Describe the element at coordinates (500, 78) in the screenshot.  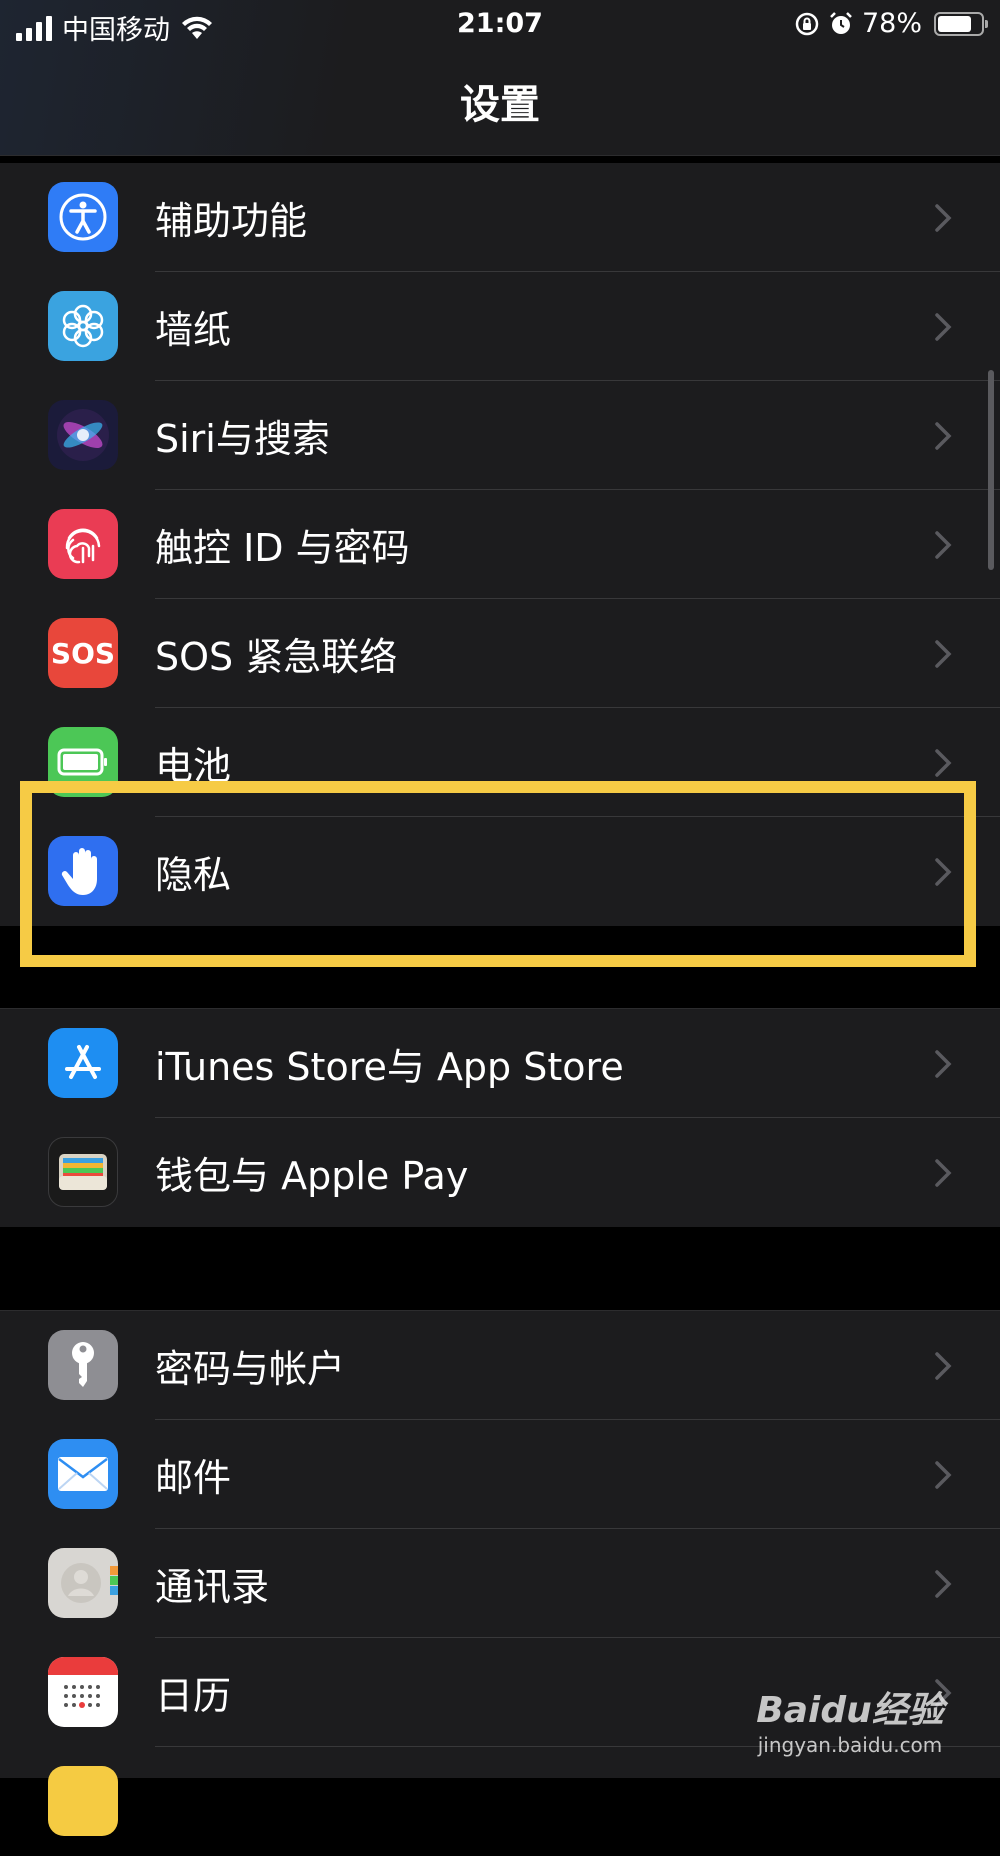
I see `top-bar: 中国移动 21:07 78% 设置` at that location.